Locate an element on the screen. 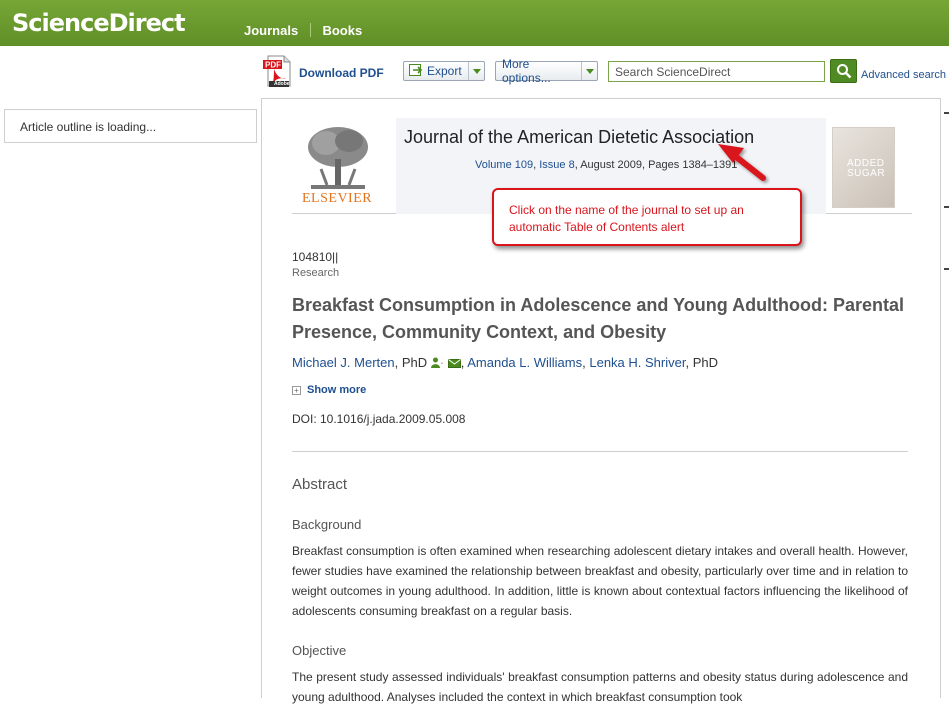  cover-text: ADDED SUGAR is located at coordinates (866, 169).